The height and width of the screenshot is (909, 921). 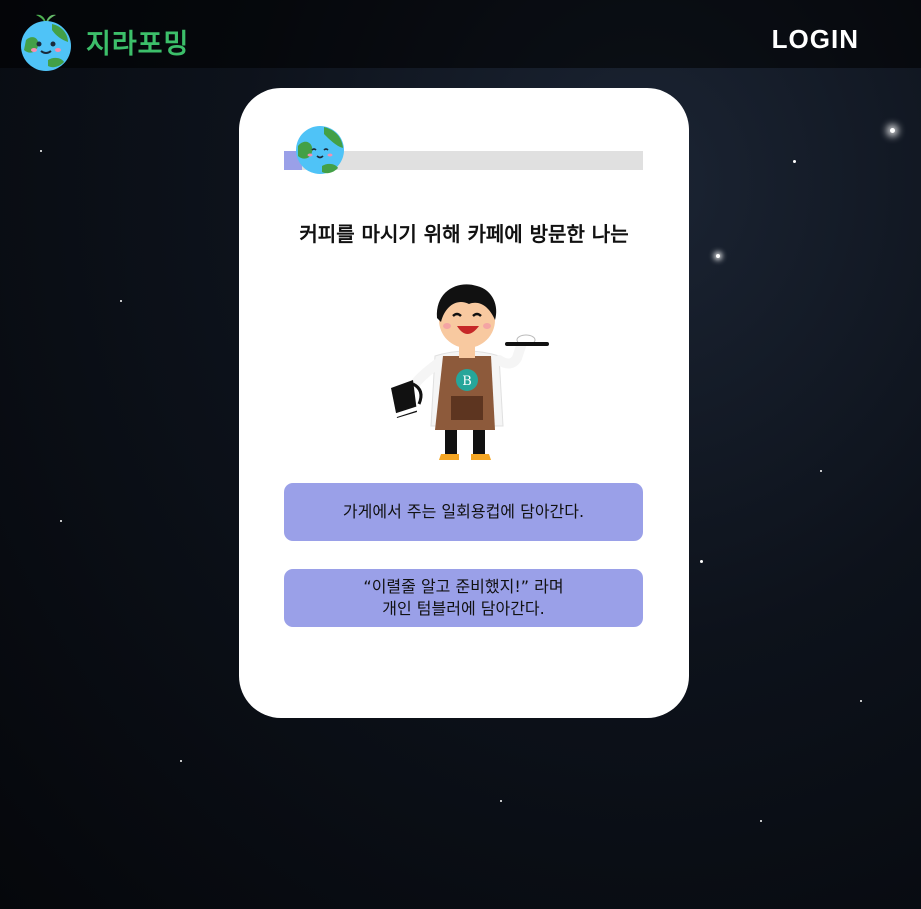 What do you see at coordinates (320, 150) in the screenshot?
I see `progress-earth-icon` at bounding box center [320, 150].